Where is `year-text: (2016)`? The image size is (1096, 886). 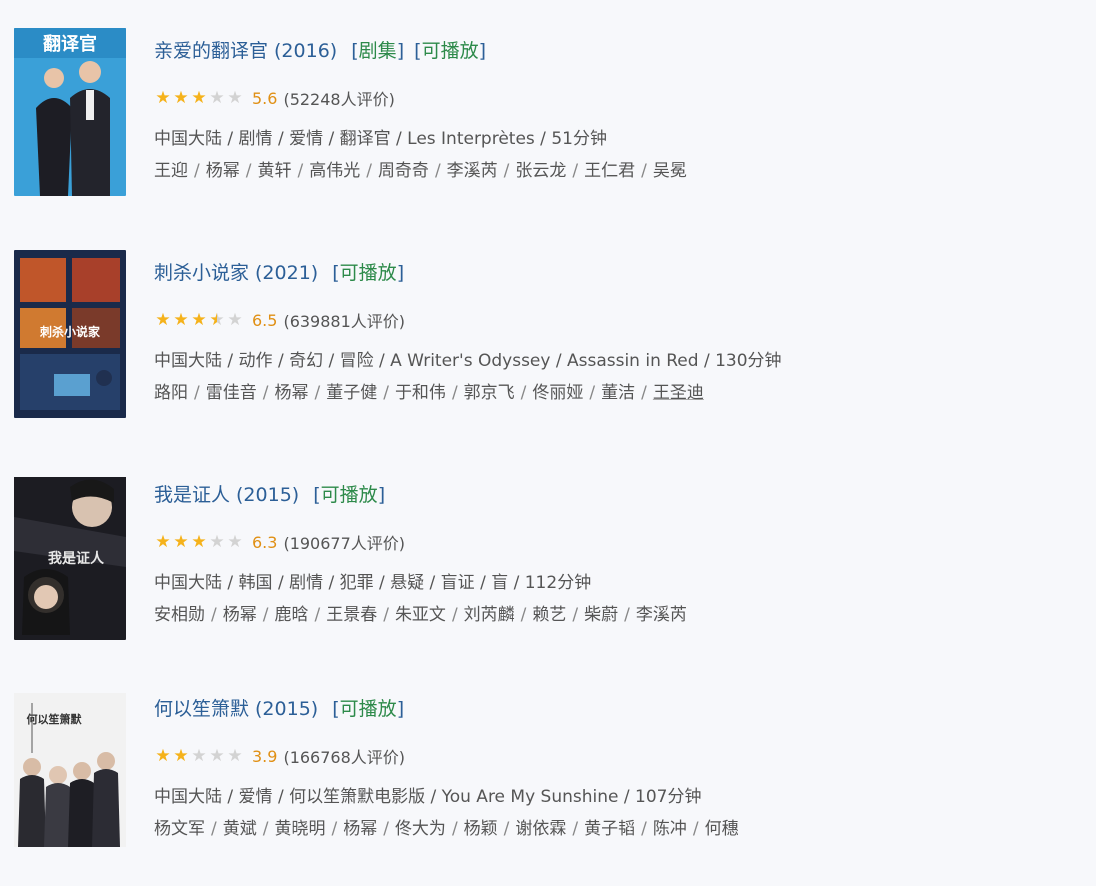 year-text: (2016) is located at coordinates (306, 51).